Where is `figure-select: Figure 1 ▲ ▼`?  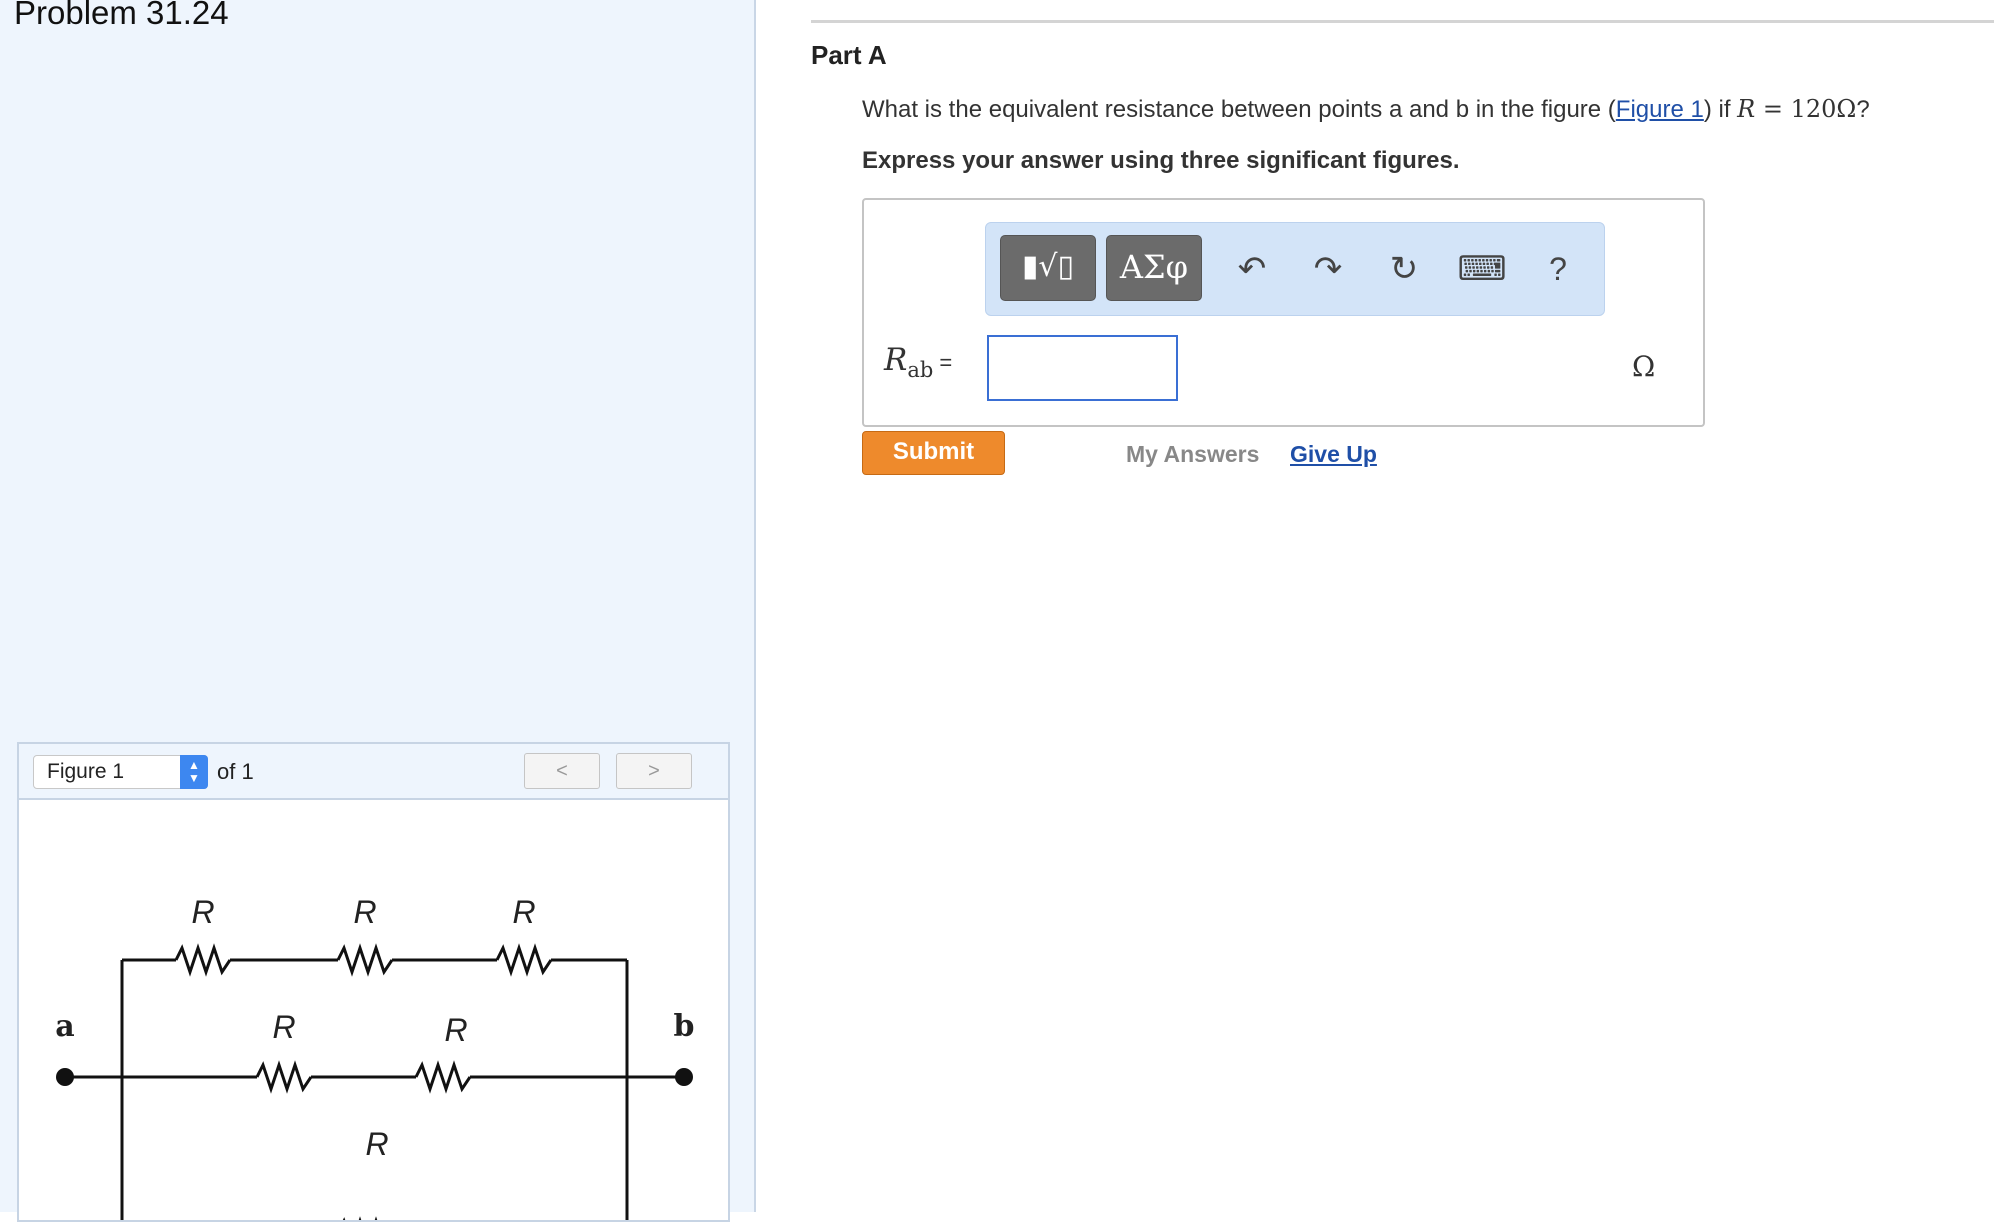 figure-select: Figure 1 ▲ ▼ is located at coordinates (120, 772).